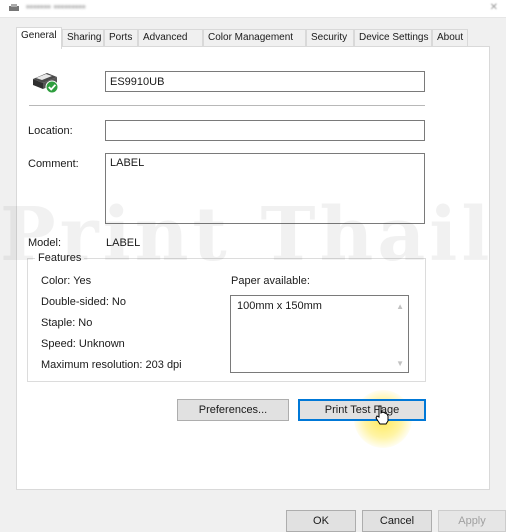 The image size is (506, 532). I want to click on feature-max-resolution: Maximum resolution: 203 dpi, so click(111, 365).